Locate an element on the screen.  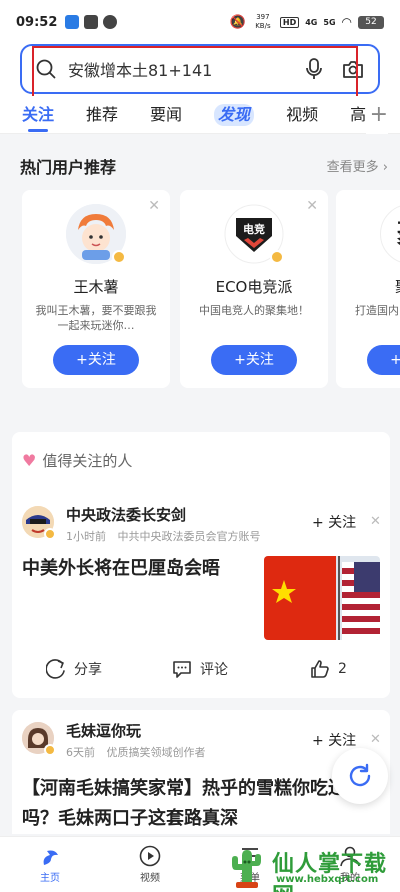
watermark: 仙人掌下载网 www.hebxqrt.com is located at coordinates (310, 867).